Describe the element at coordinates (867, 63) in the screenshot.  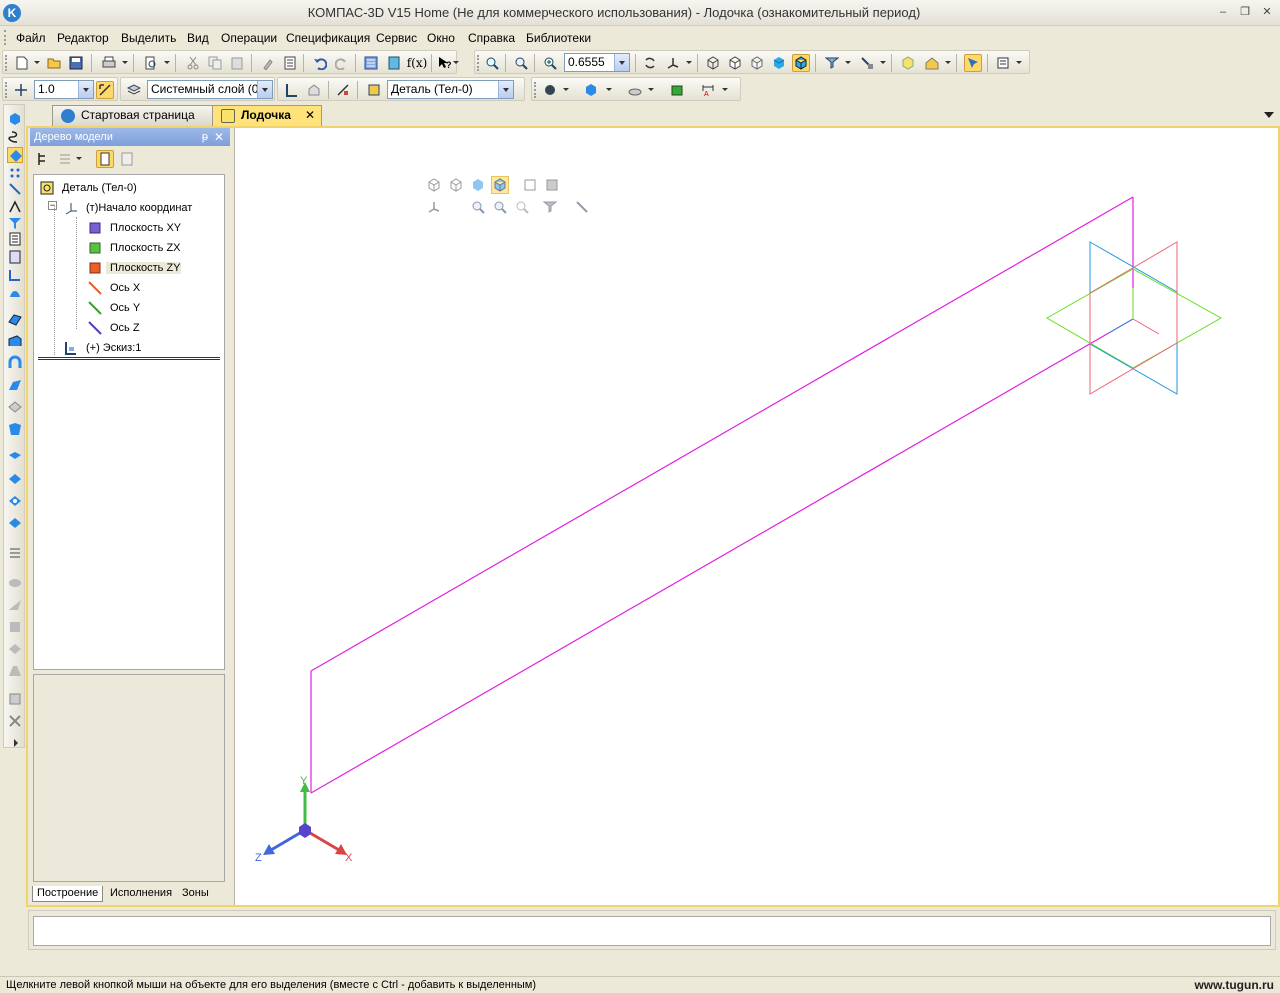
I see `section-button` at that location.